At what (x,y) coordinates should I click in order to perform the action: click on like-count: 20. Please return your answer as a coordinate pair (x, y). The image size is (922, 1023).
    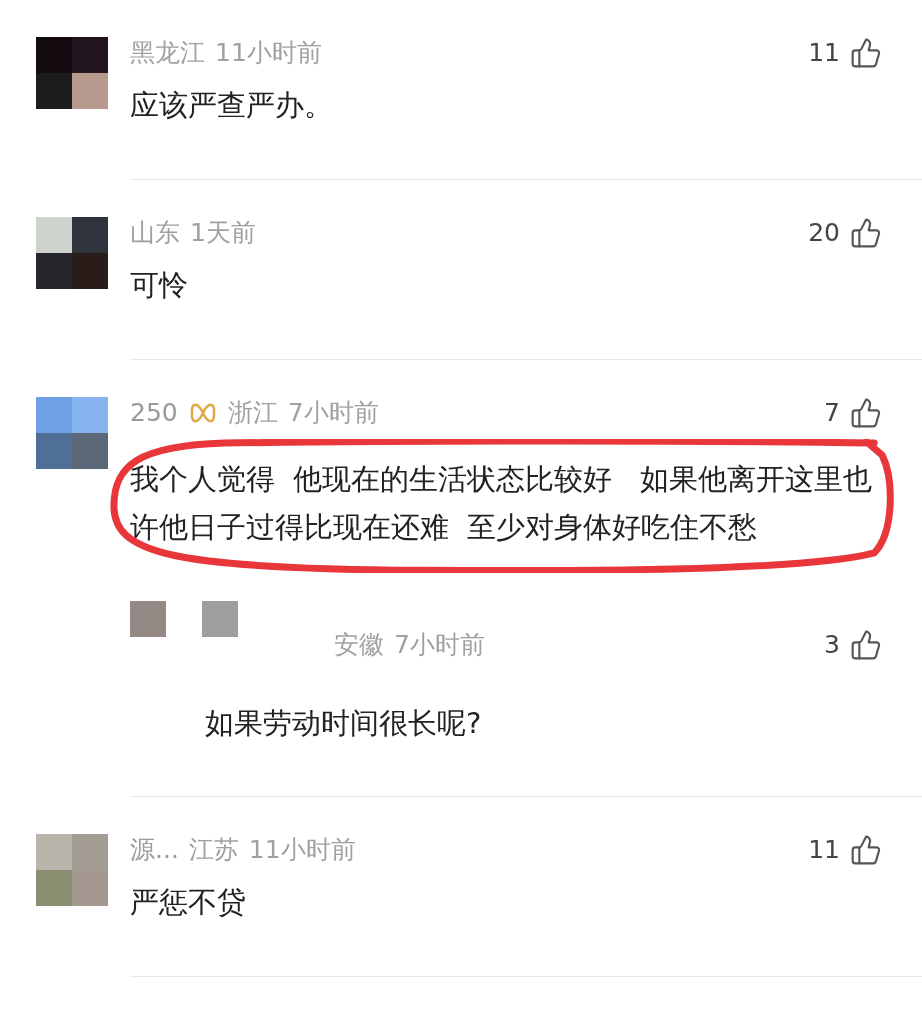
    Looking at the image, I should click on (824, 233).